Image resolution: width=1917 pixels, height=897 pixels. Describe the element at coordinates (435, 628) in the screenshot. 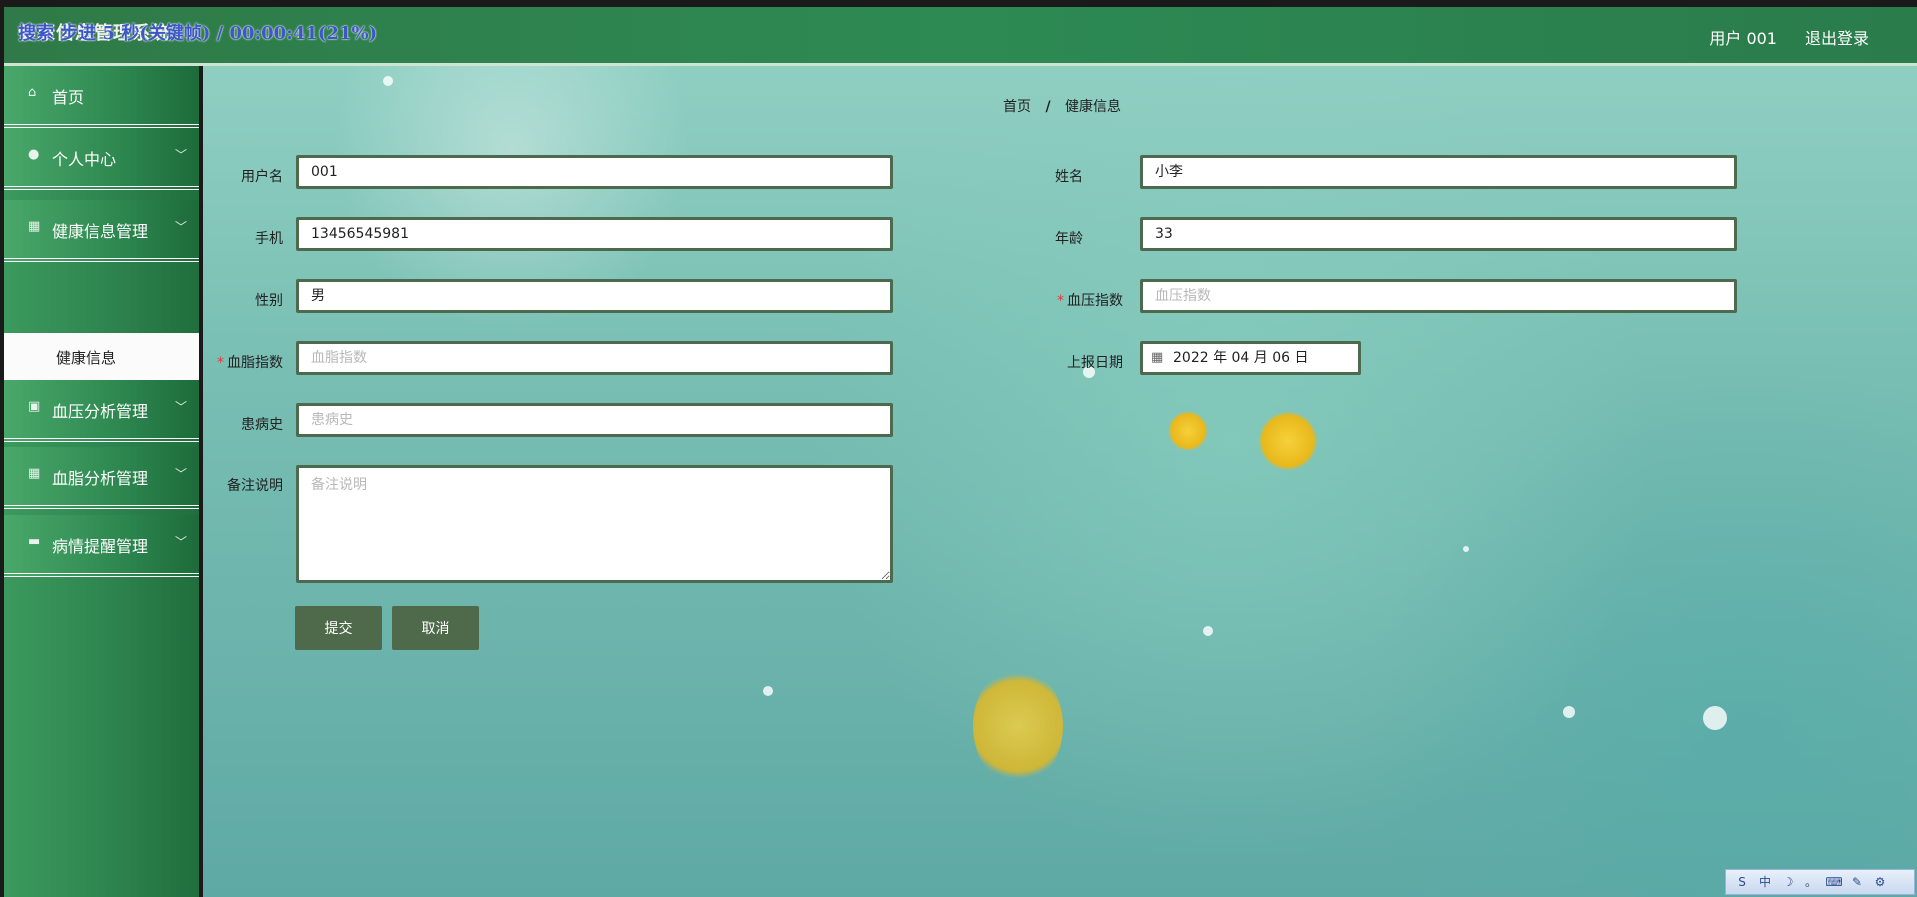

I see `cancel-button: 取消` at that location.